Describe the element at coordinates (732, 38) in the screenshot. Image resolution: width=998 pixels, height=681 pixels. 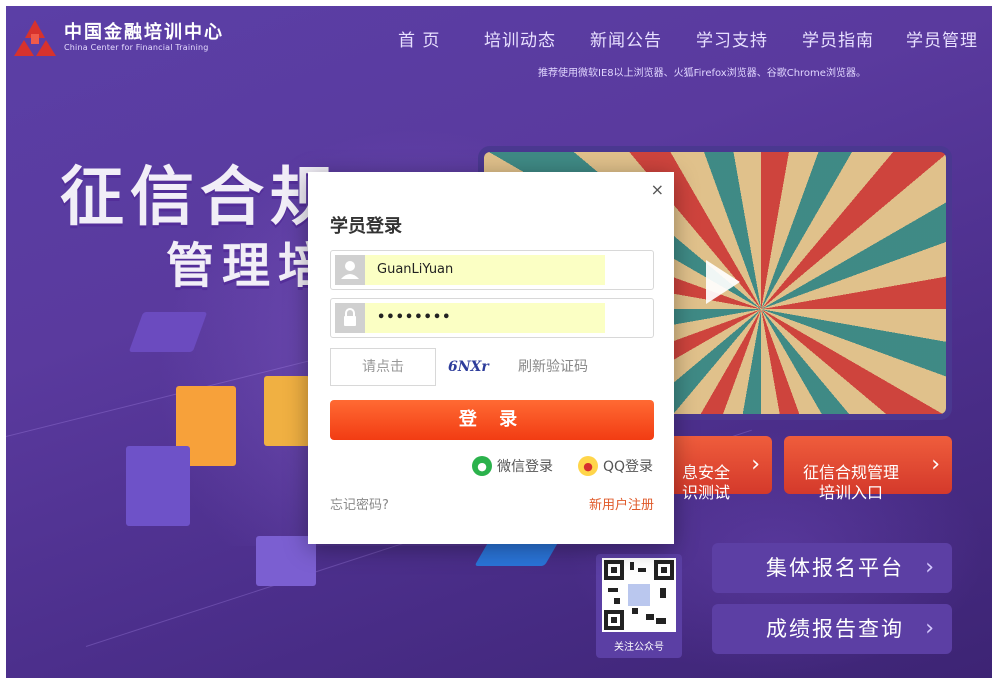
I see `nav-item-learning-support: 学习支持` at that location.